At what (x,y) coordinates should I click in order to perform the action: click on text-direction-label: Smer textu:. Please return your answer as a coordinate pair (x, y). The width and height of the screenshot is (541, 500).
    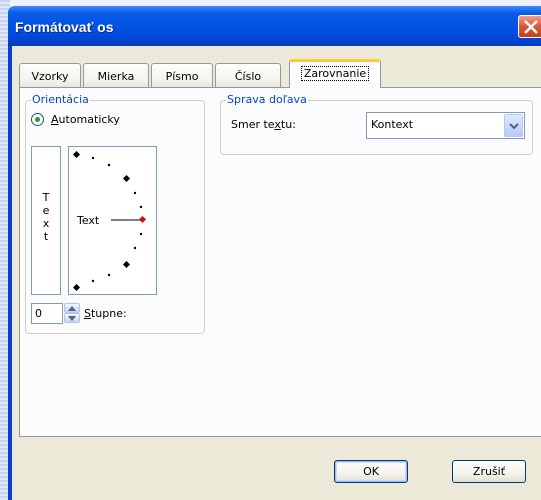
    Looking at the image, I should click on (263, 124).